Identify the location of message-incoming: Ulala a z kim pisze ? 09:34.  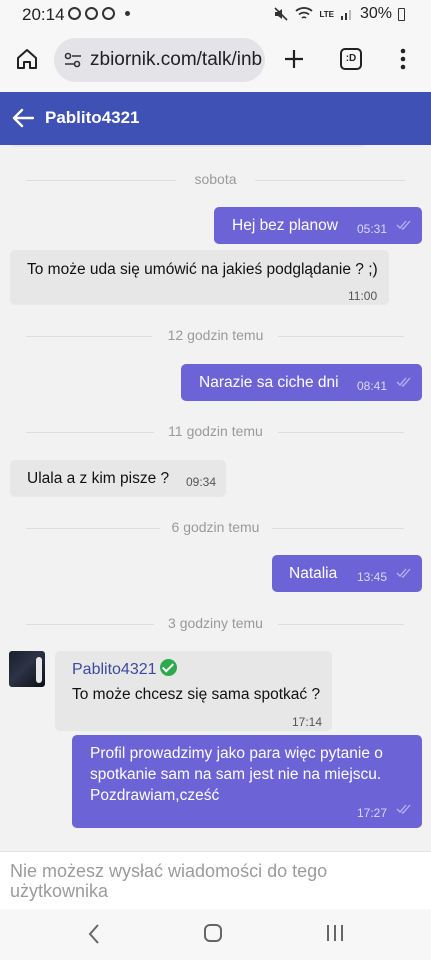
(118, 478).